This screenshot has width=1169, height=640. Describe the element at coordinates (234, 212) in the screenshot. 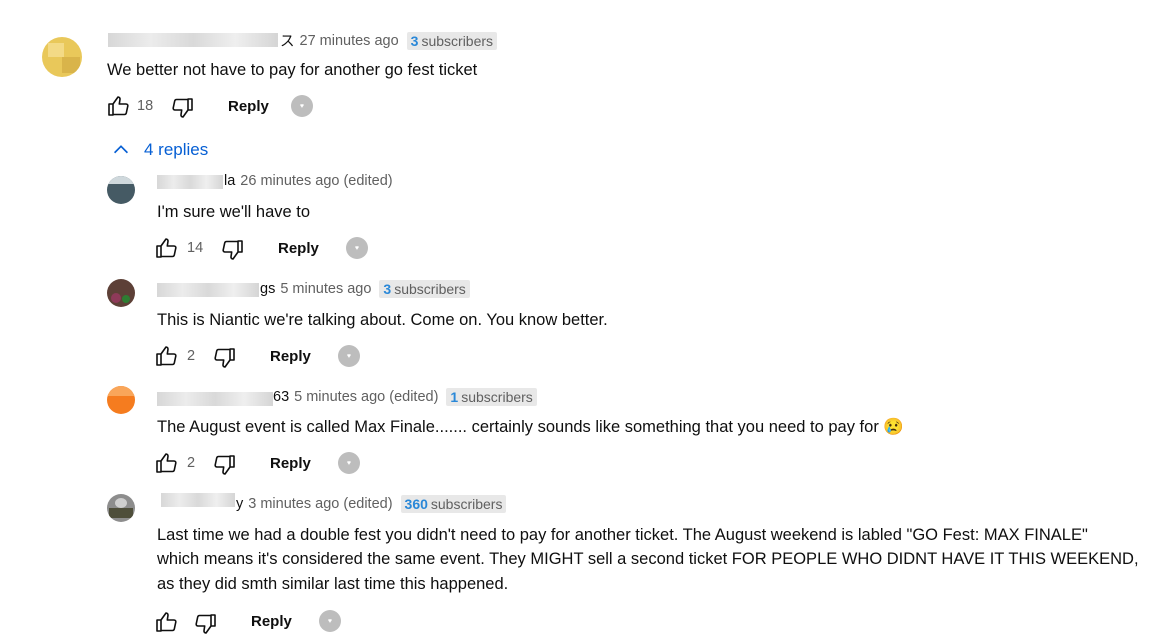

I see `comment-text: I'm sure we'll have to` at that location.